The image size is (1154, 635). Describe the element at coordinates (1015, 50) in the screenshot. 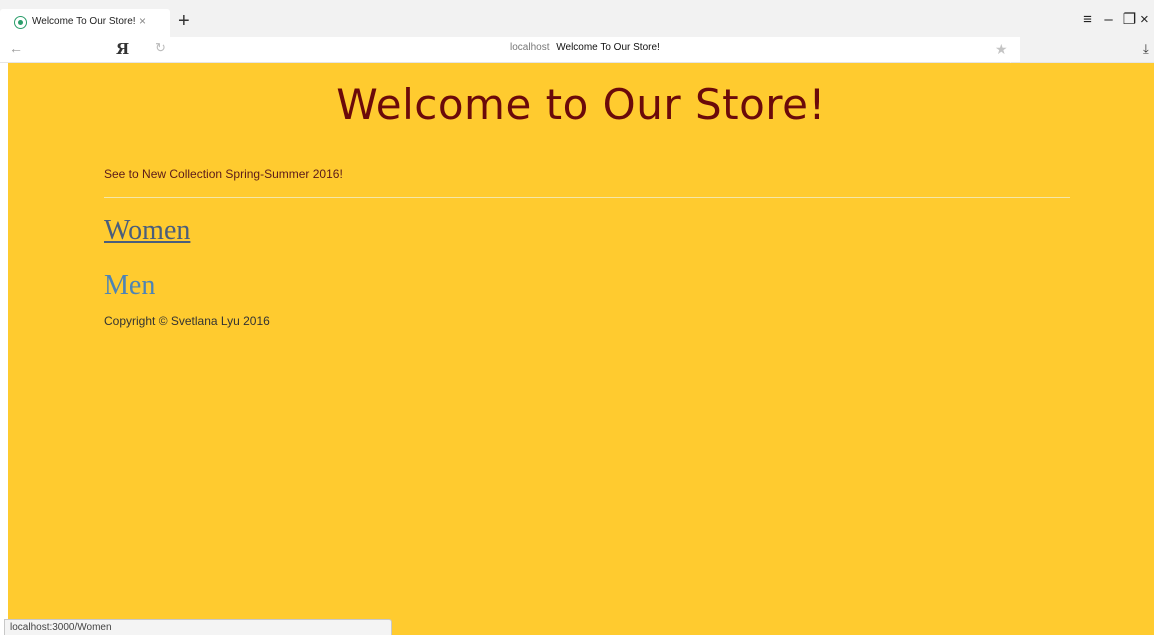

I see `omnibox-edge` at that location.